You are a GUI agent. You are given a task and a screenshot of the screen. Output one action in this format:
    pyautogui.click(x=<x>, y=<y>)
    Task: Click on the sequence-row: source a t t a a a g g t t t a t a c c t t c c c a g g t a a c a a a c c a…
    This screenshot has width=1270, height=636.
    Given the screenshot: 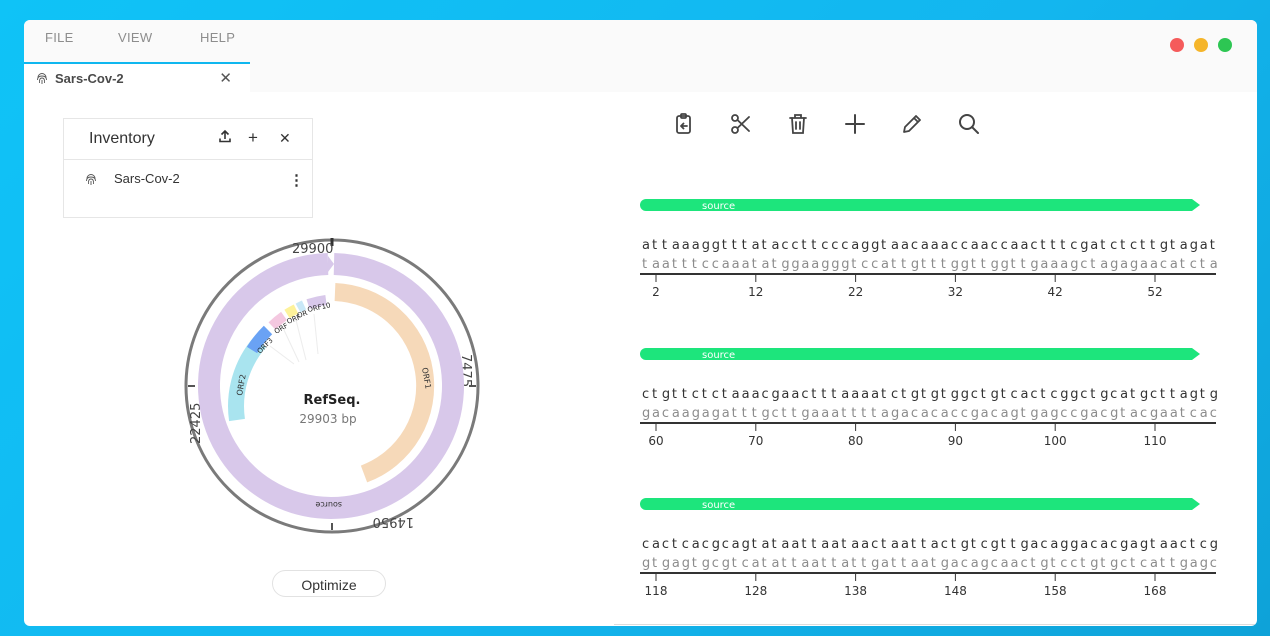 What is the action you would take?
    pyautogui.click(x=930, y=256)
    